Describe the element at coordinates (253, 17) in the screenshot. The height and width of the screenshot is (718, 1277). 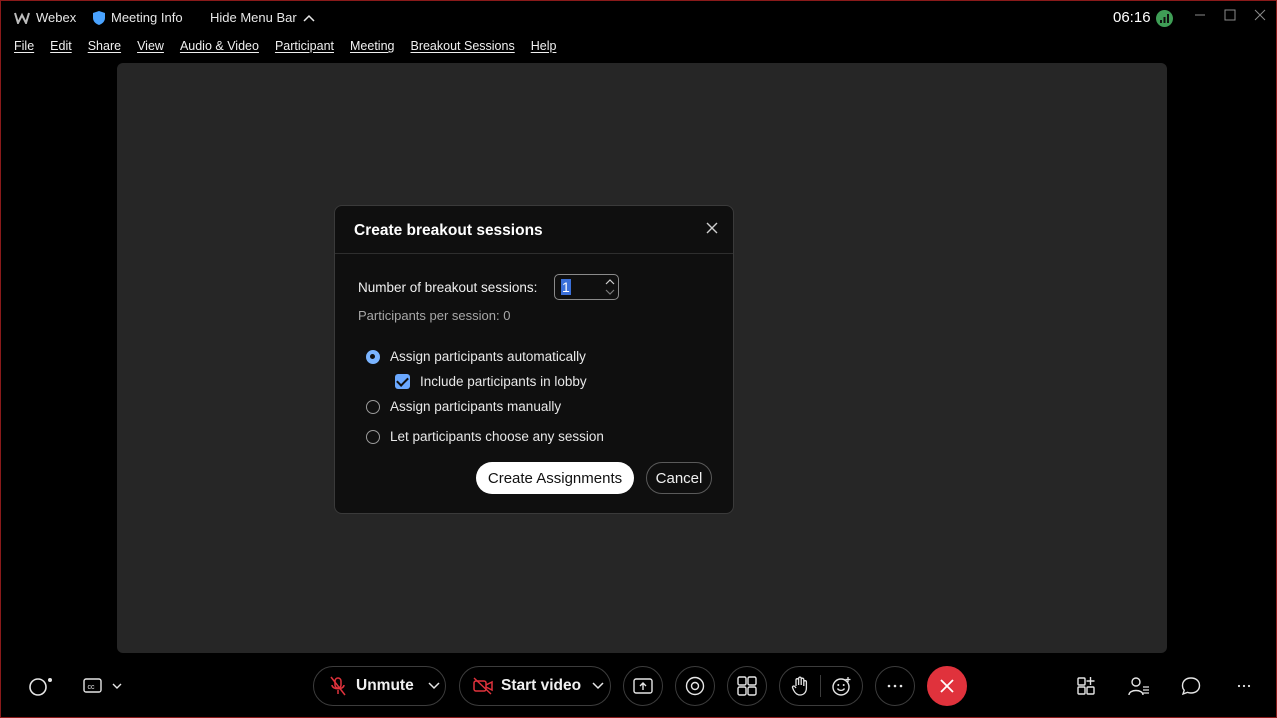
I see `hide-menu-bar-label: Hide Menu Bar` at that location.